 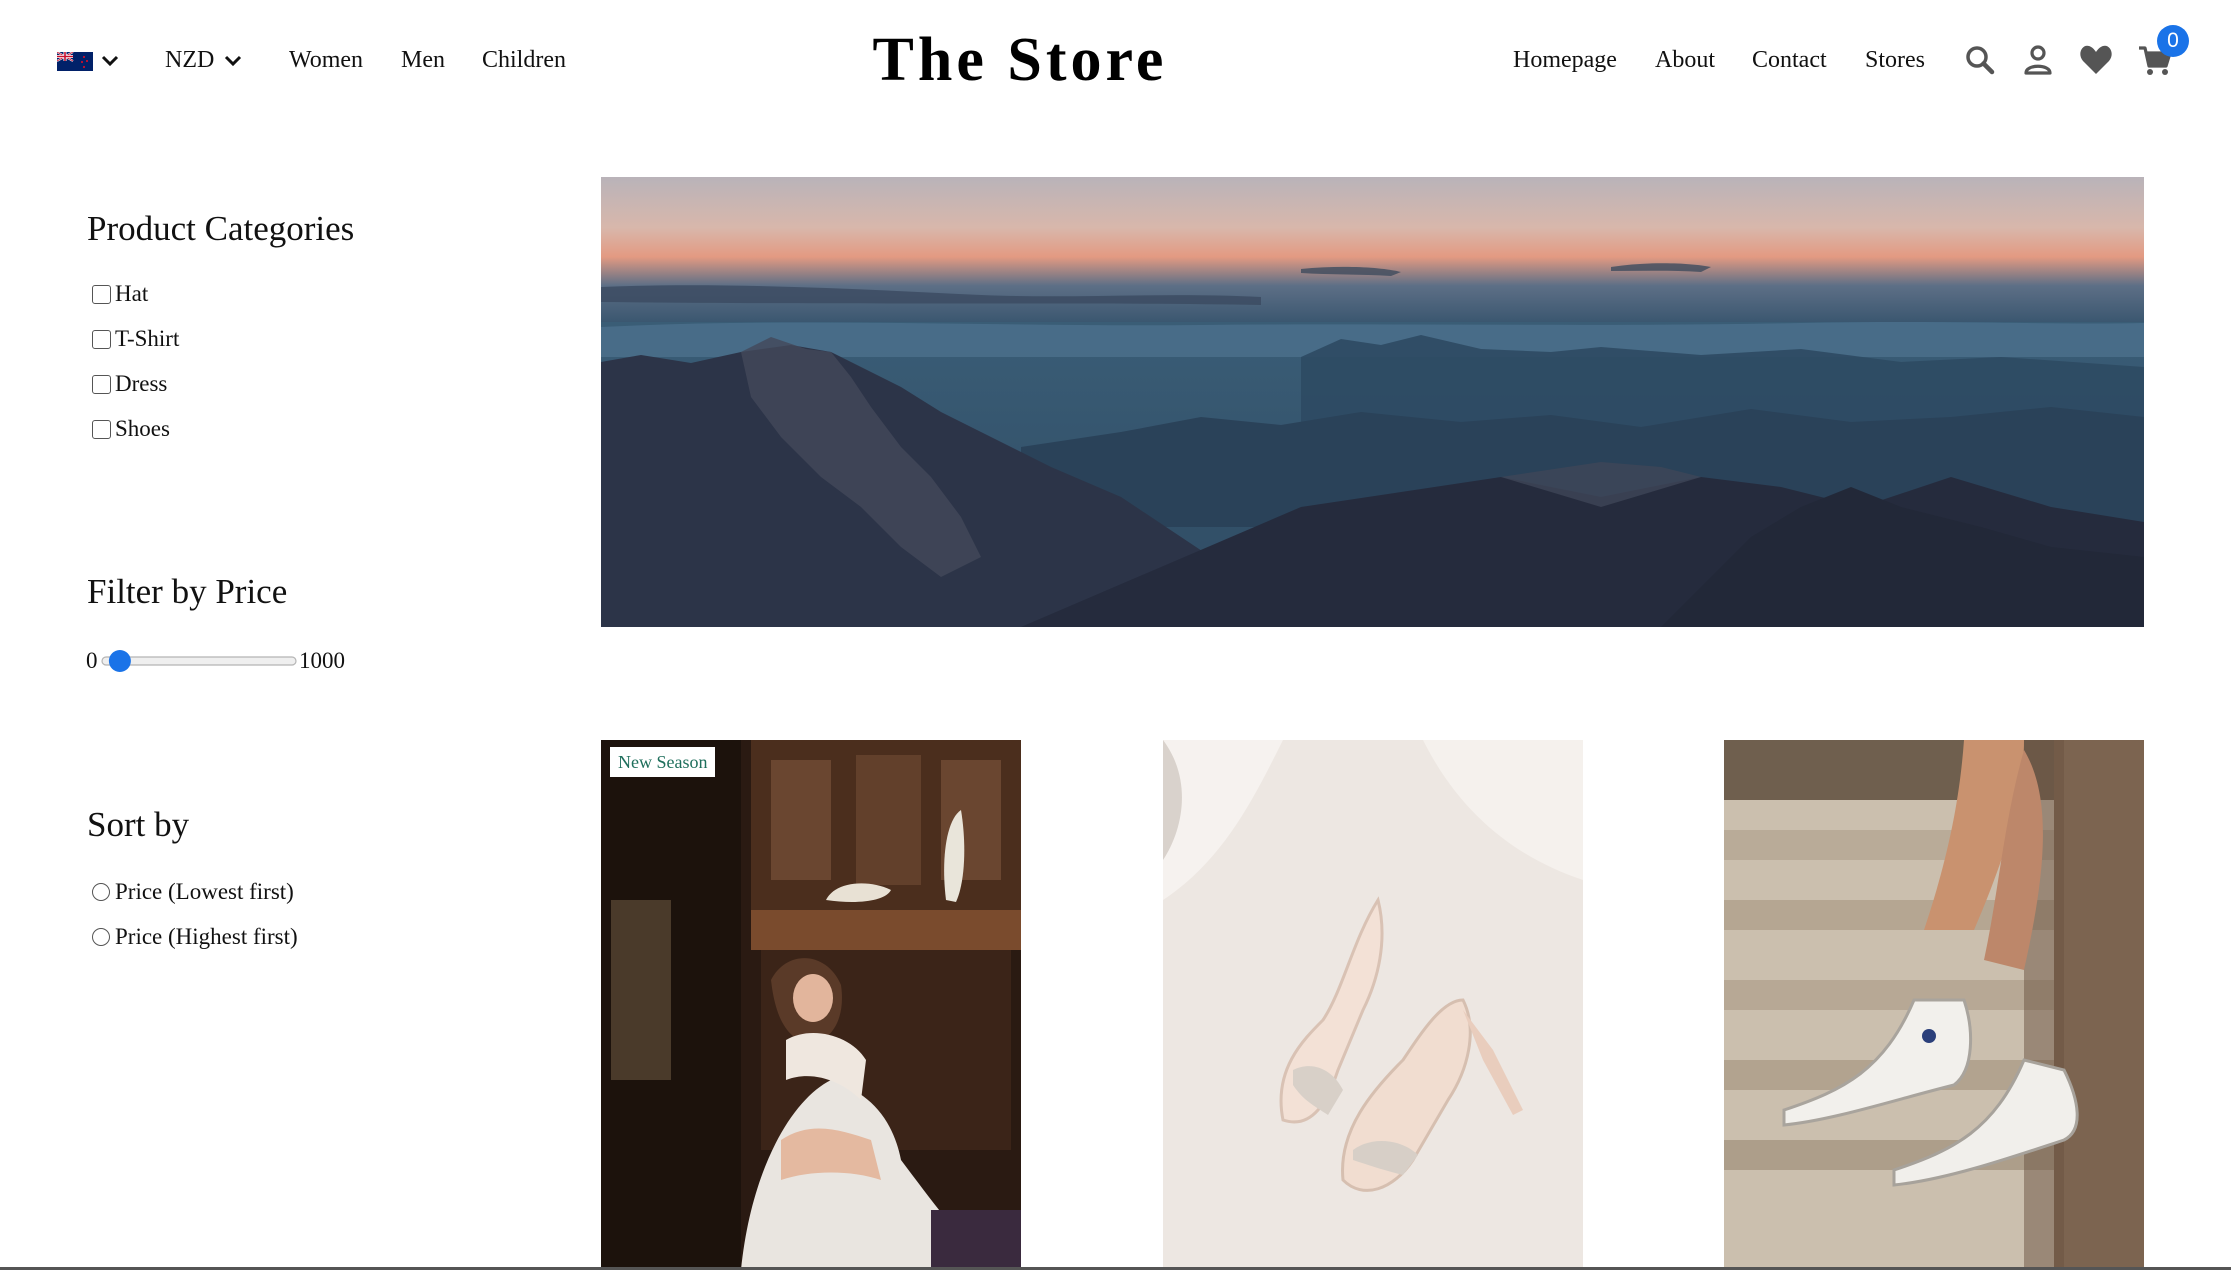 I want to click on price-min-label: 0, so click(x=92, y=660).